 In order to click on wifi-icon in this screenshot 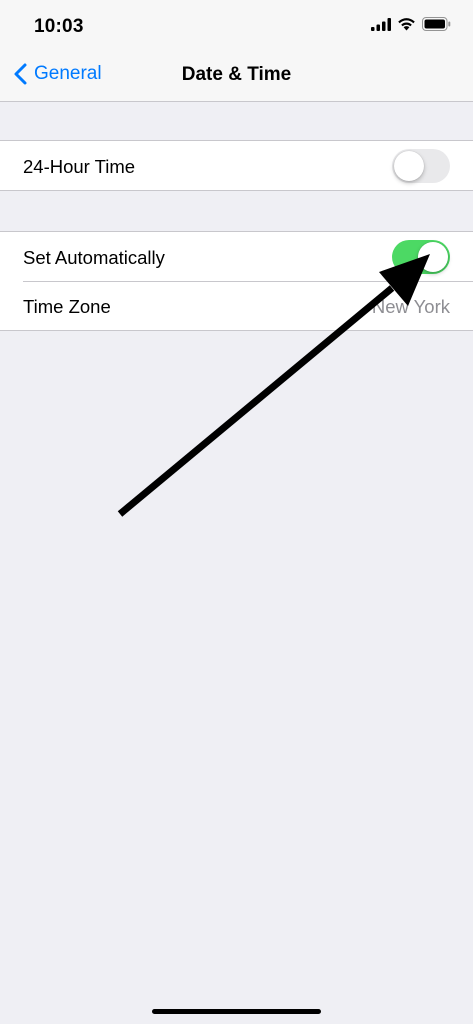, I will do `click(406, 26)`.